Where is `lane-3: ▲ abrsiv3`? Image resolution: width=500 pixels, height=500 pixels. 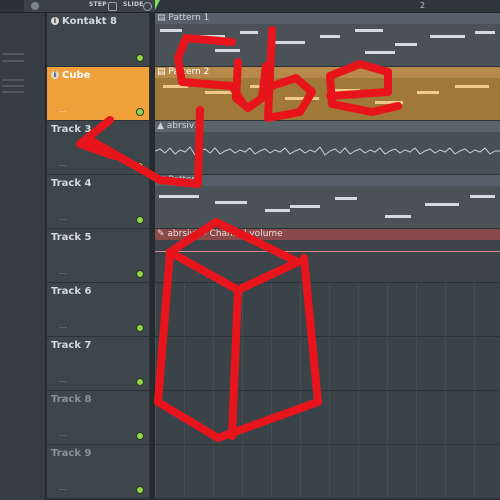
lane-3: ▲ abrsiv3 is located at coordinates (327, 147).